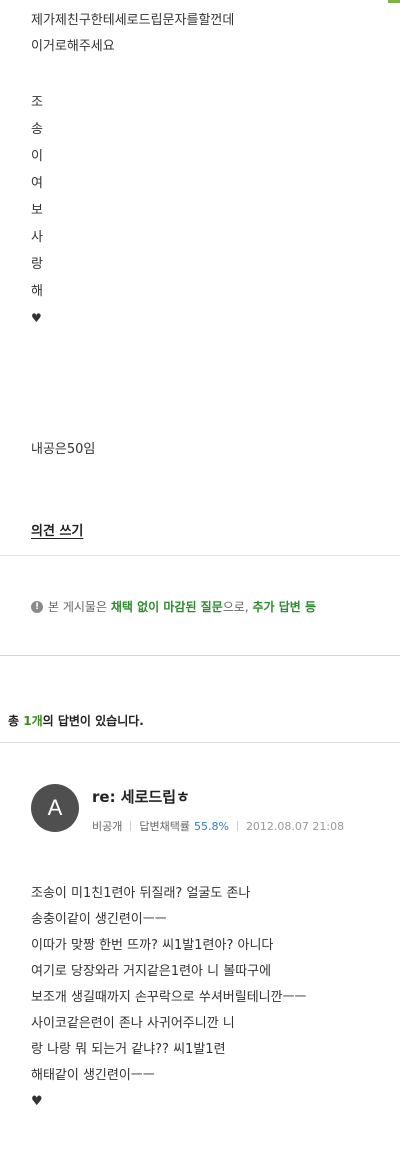 Image resolution: width=400 pixels, height=1149 pixels. What do you see at coordinates (93, 1075) in the screenshot?
I see `answer-line-8: 해태같이 생긴련이ㅡㅡ` at bounding box center [93, 1075].